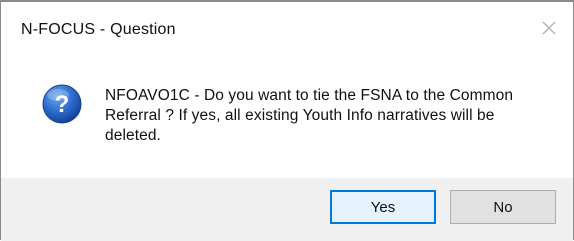  I want to click on question-icon: ?, so click(62, 104).